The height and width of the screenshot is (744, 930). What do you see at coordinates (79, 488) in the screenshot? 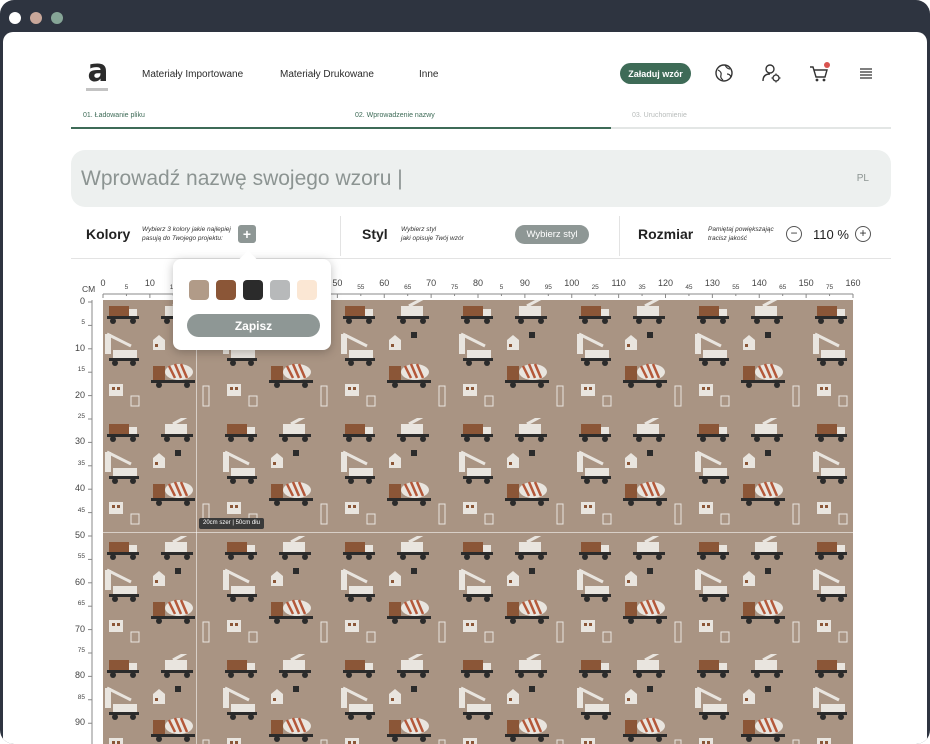
I see `ruler-left-tick-label: 40` at bounding box center [79, 488].